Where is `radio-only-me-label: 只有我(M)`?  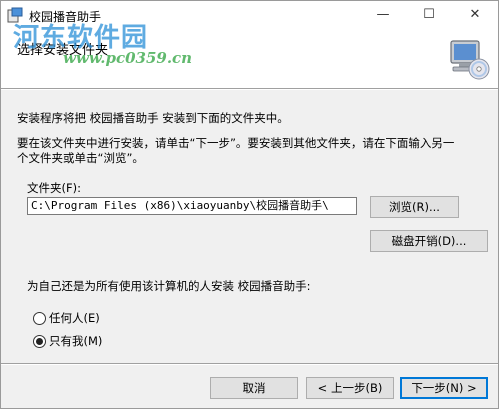
radio-only-me-label: 只有我(M) is located at coordinates (76, 341).